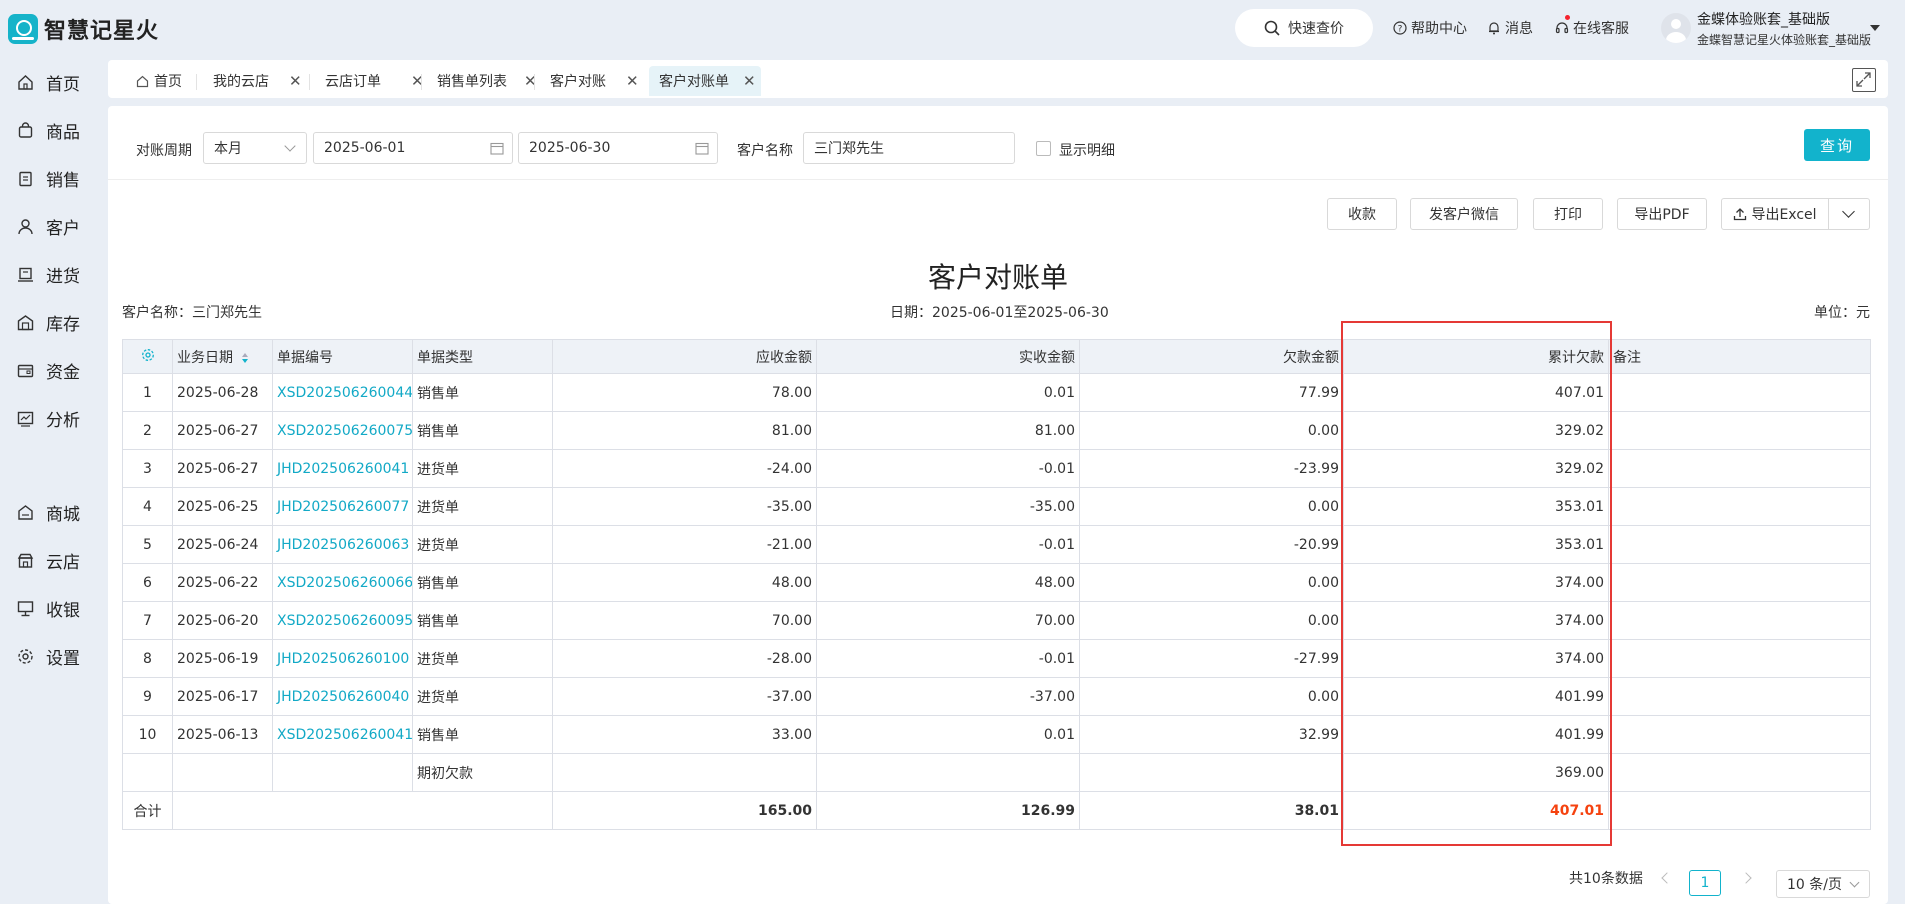  What do you see at coordinates (909, 148) in the screenshot?
I see `customer-input: 三门郑先生` at bounding box center [909, 148].